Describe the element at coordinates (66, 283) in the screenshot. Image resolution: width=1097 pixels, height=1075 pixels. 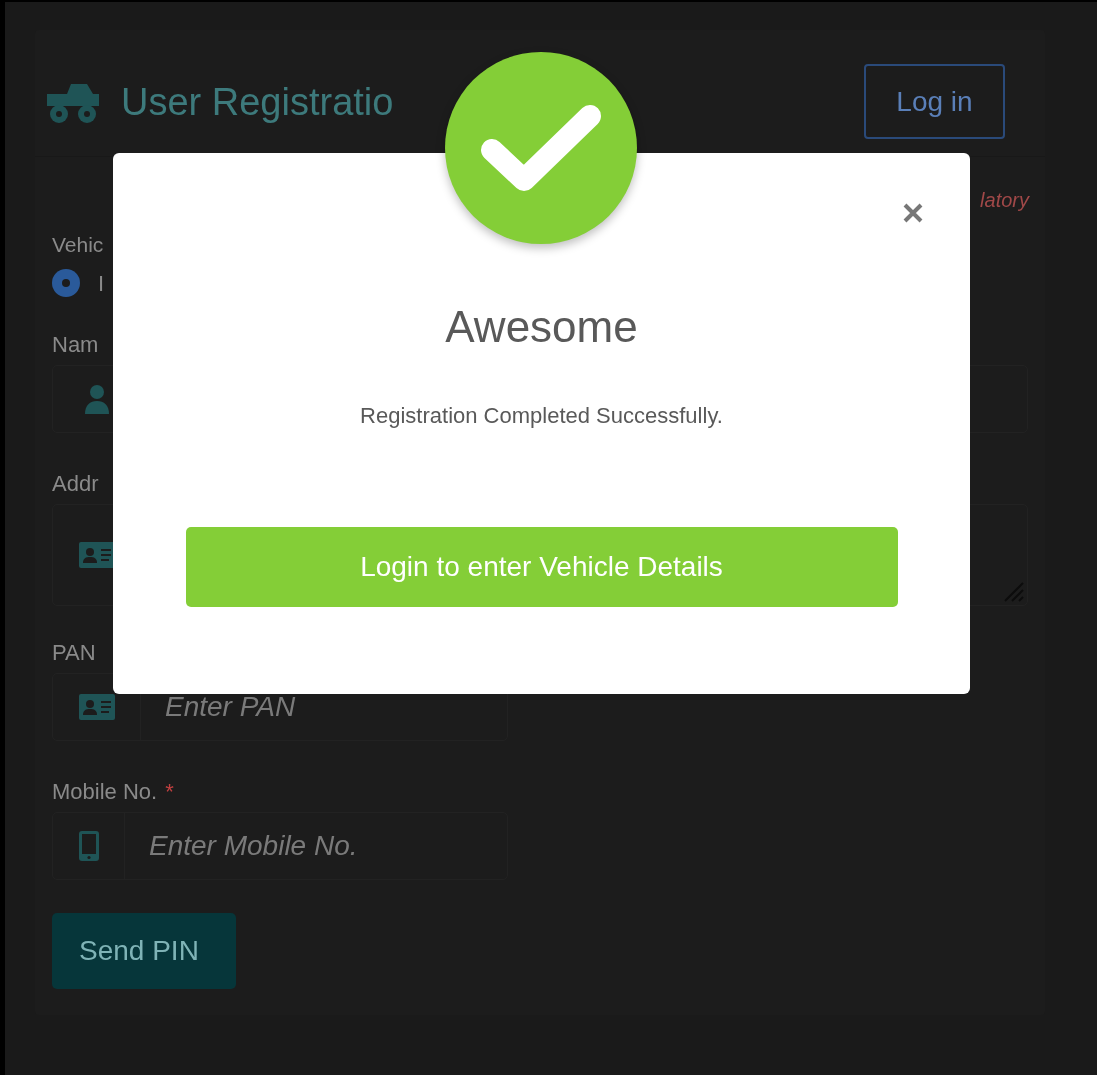
I see `radio-button` at that location.